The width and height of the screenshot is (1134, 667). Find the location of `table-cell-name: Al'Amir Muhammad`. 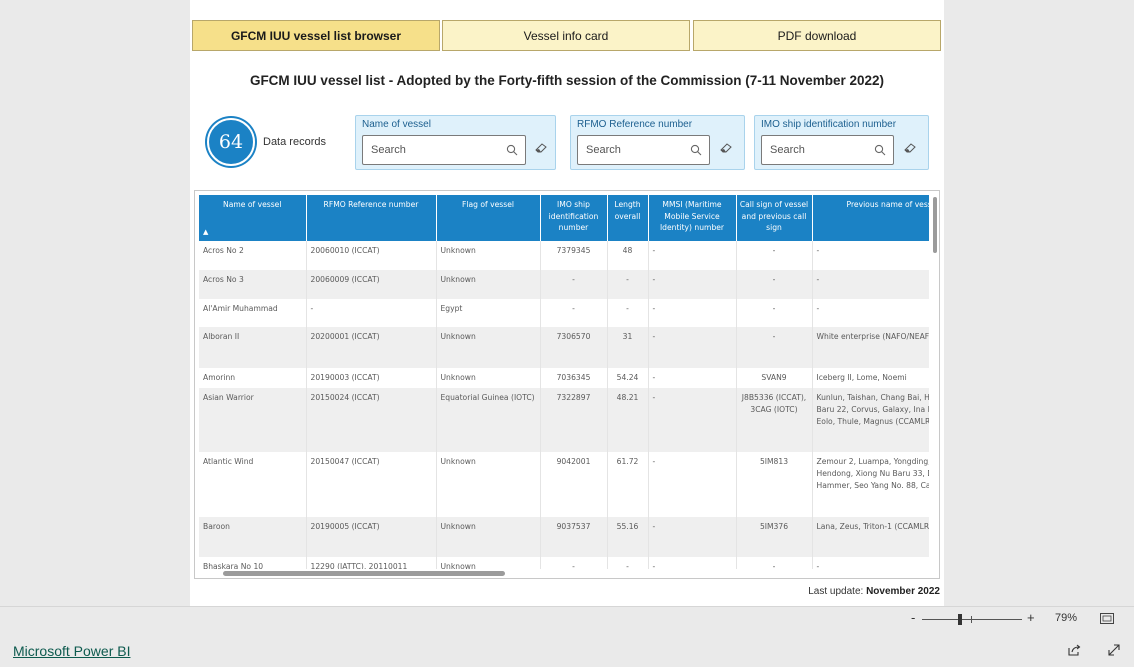

table-cell-name: Al'Amir Muhammad is located at coordinates (253, 313).